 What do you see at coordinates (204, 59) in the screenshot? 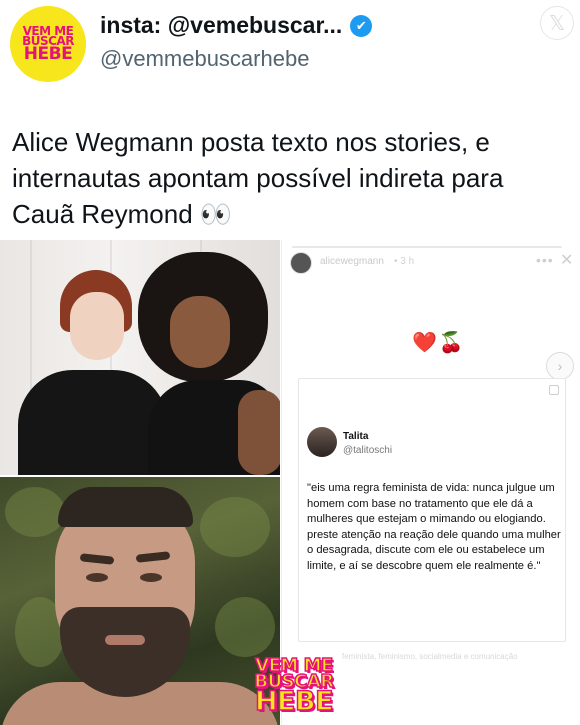
I see `user-handle: @vemmebuscarhebe` at bounding box center [204, 59].